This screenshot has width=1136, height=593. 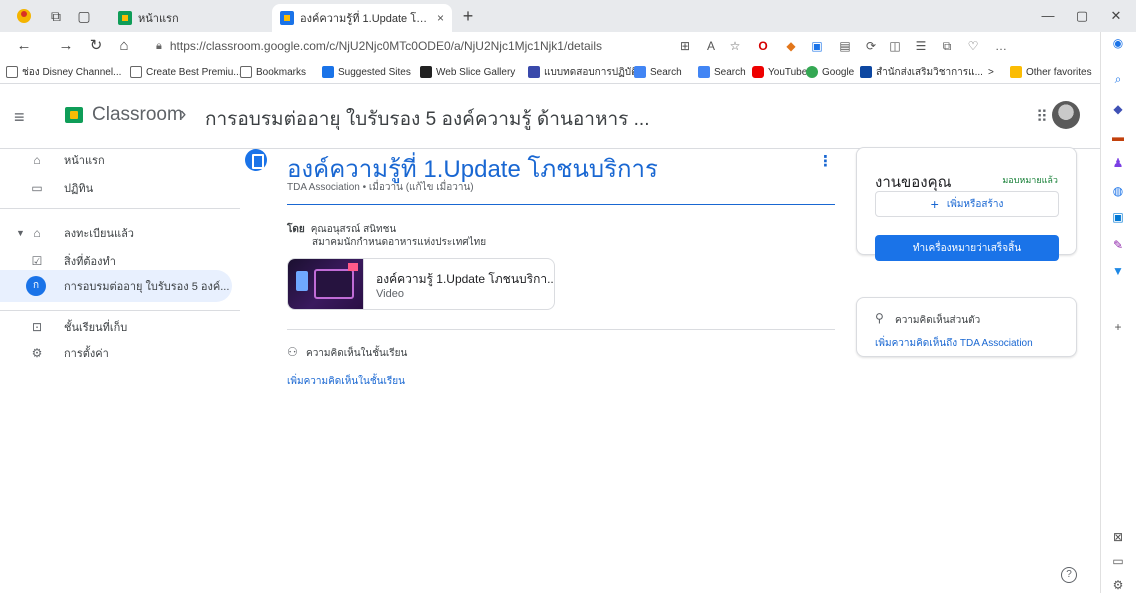 What do you see at coordinates (19, 117) in the screenshot?
I see `main-menu-icon: ≡` at bounding box center [19, 117].